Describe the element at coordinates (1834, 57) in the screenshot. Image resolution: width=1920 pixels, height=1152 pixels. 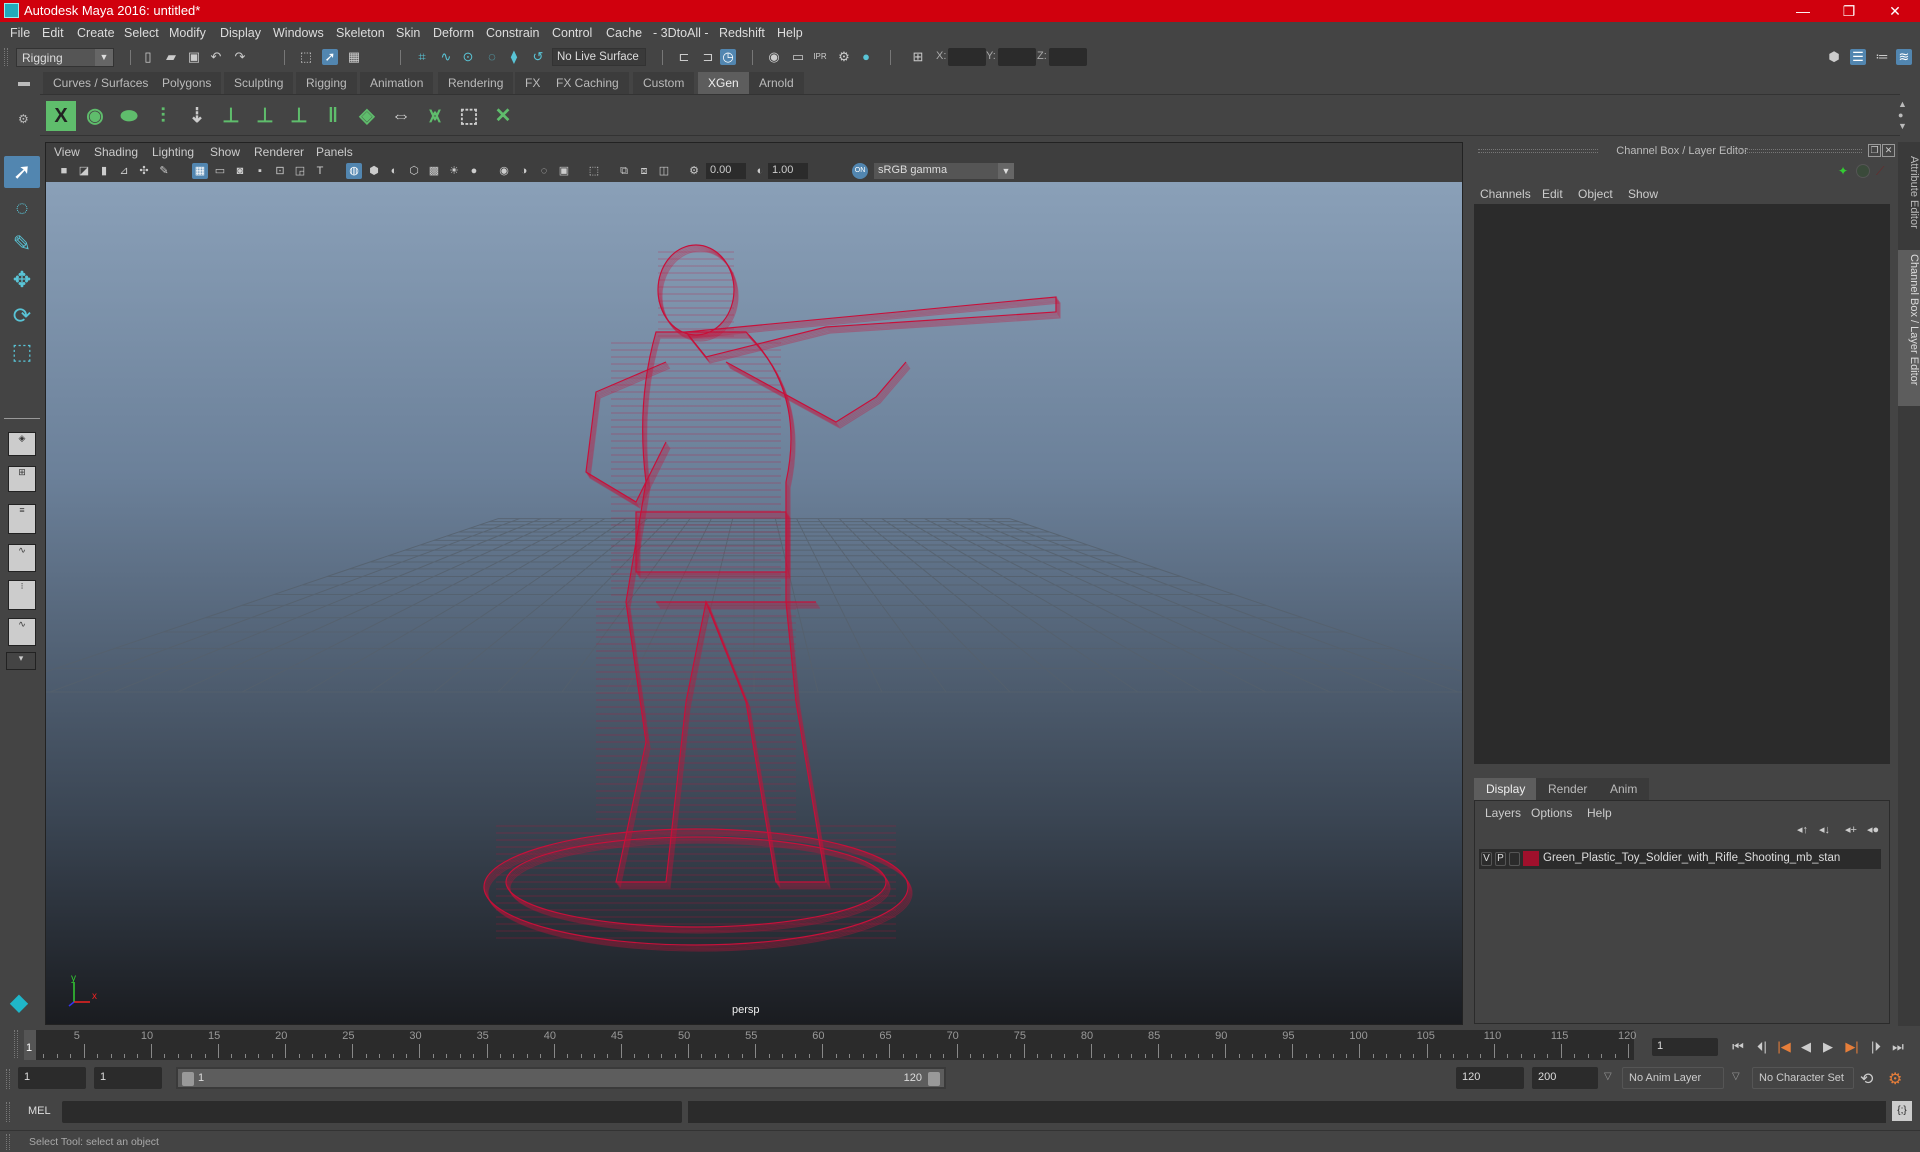
I see `modeling-toolkit-icon: ⬢` at that location.